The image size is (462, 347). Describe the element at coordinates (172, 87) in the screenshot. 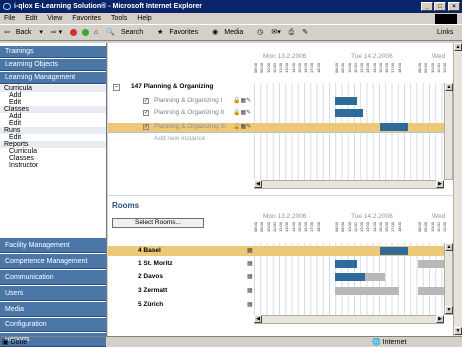

I see `class-name: 147 Planning & Organizing` at that location.